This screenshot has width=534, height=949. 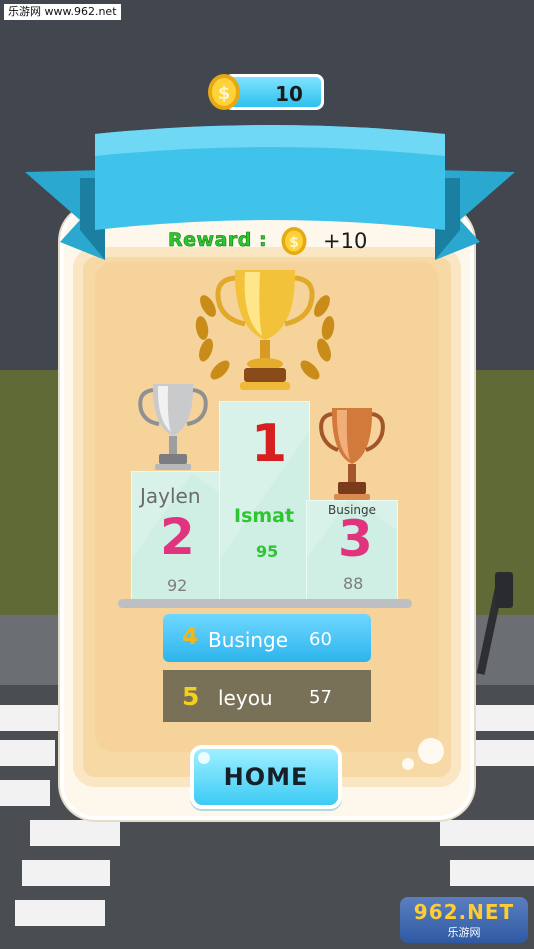 What do you see at coordinates (289, 94) in the screenshot?
I see `coin-count: 10` at bounding box center [289, 94].